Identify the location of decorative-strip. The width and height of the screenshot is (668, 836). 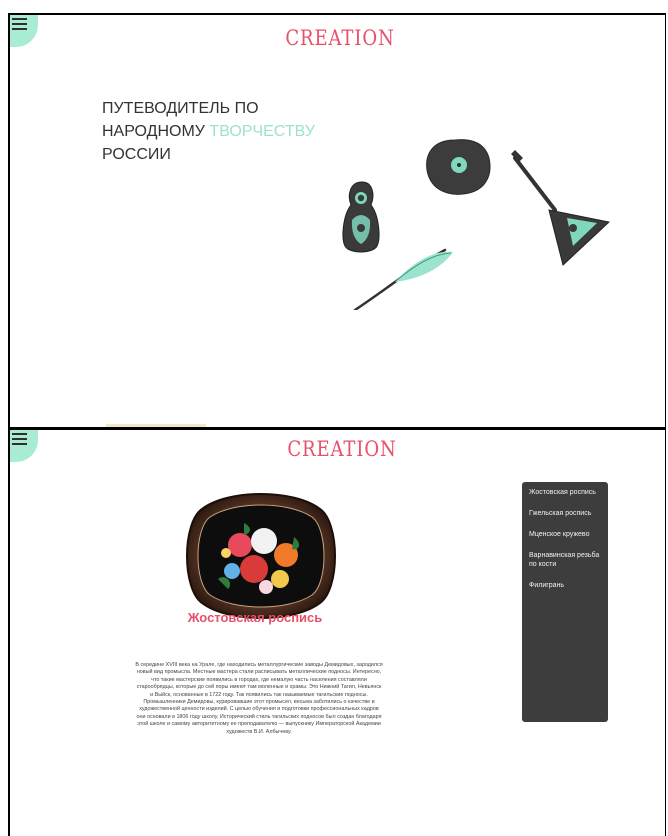
(156, 425).